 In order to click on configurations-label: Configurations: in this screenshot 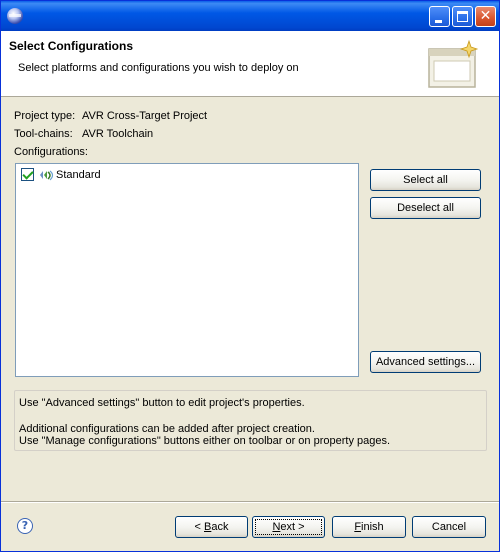, I will do `click(51, 152)`.